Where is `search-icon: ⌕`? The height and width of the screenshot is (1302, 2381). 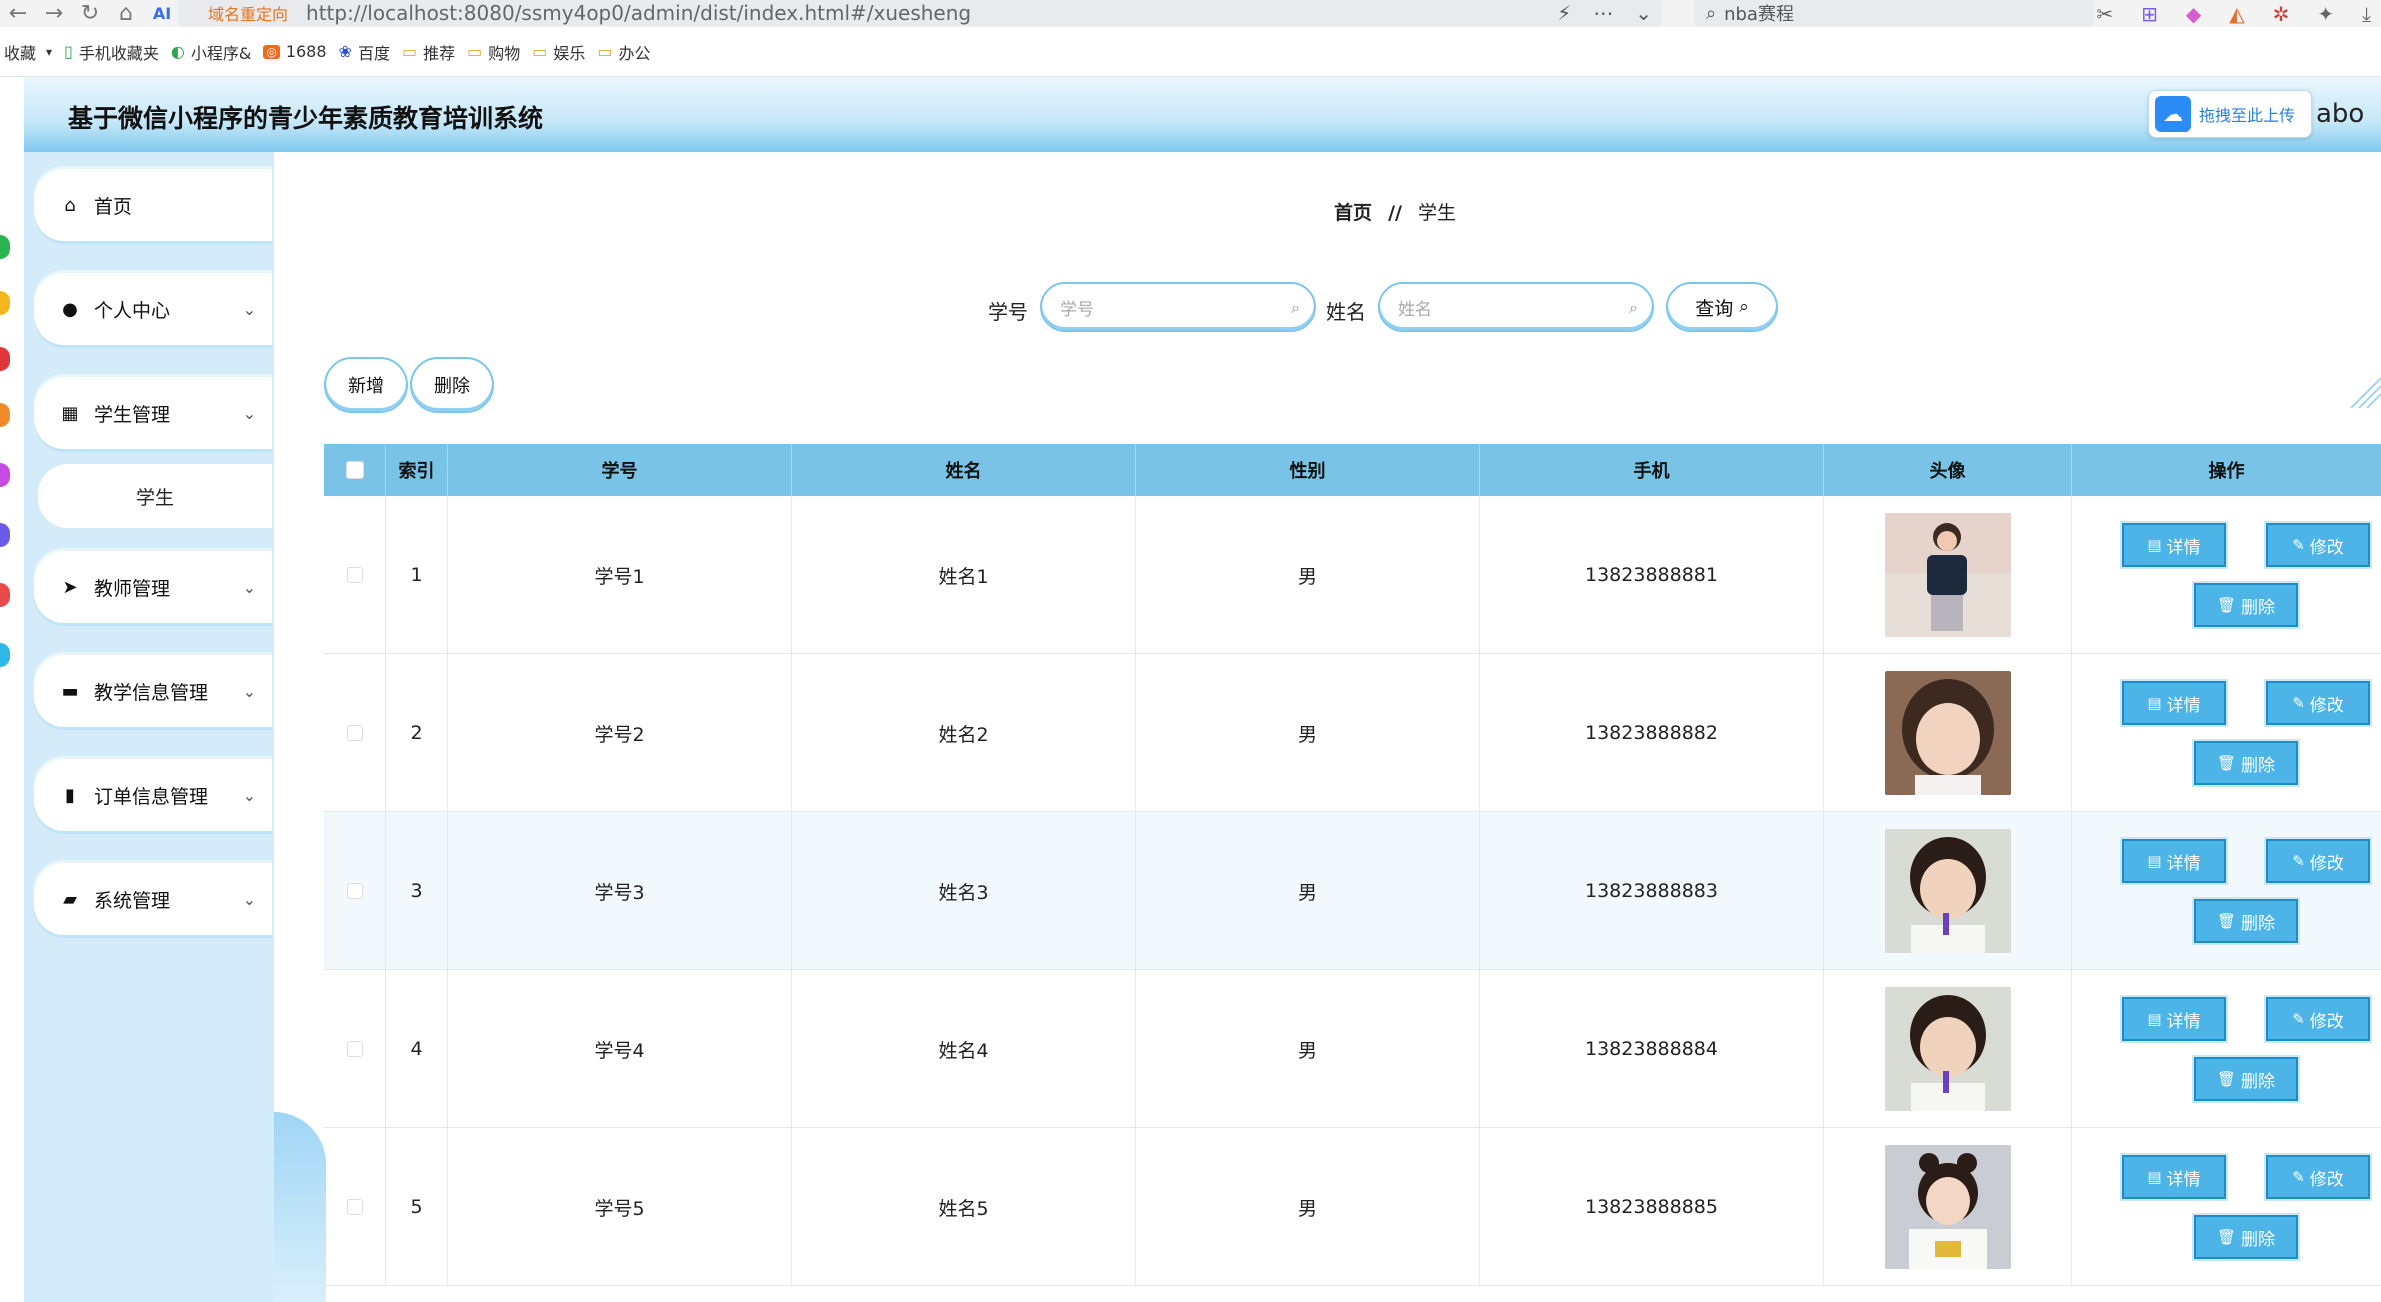
search-icon: ⌕ is located at coordinates (1744, 307).